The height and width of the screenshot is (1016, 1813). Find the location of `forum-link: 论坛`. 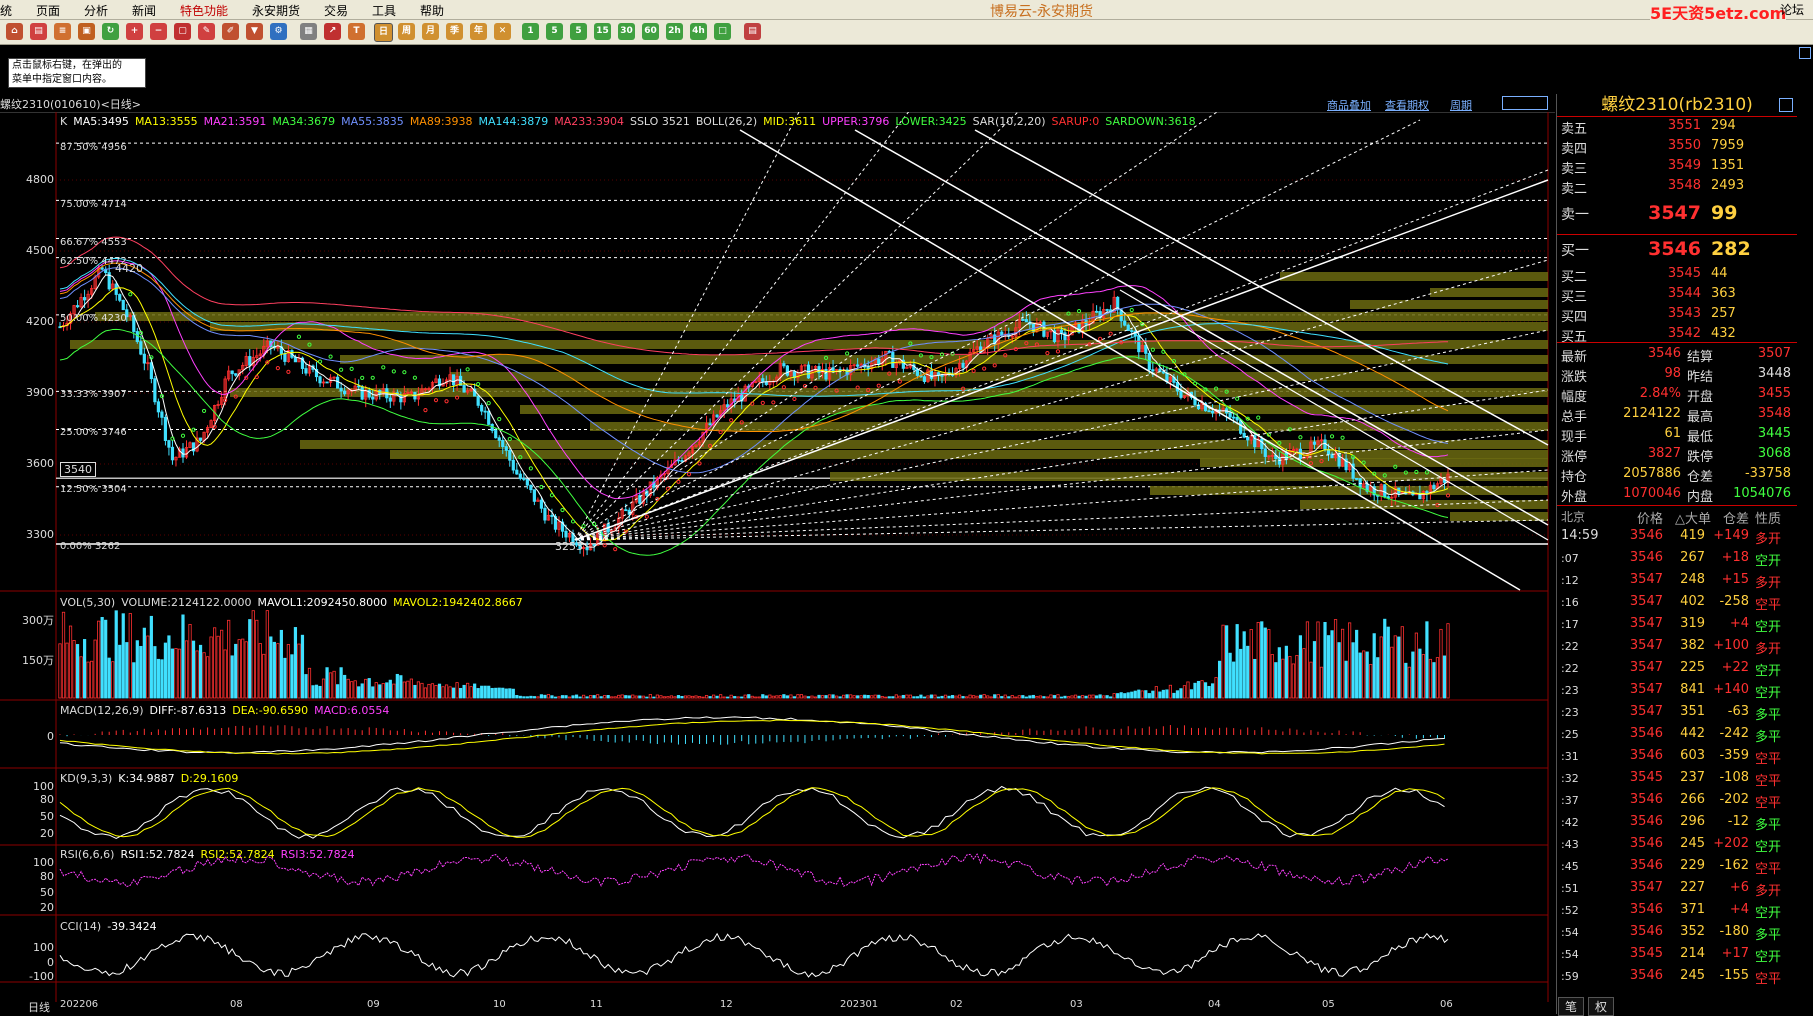

forum-link: 论坛 is located at coordinates (1792, 9).